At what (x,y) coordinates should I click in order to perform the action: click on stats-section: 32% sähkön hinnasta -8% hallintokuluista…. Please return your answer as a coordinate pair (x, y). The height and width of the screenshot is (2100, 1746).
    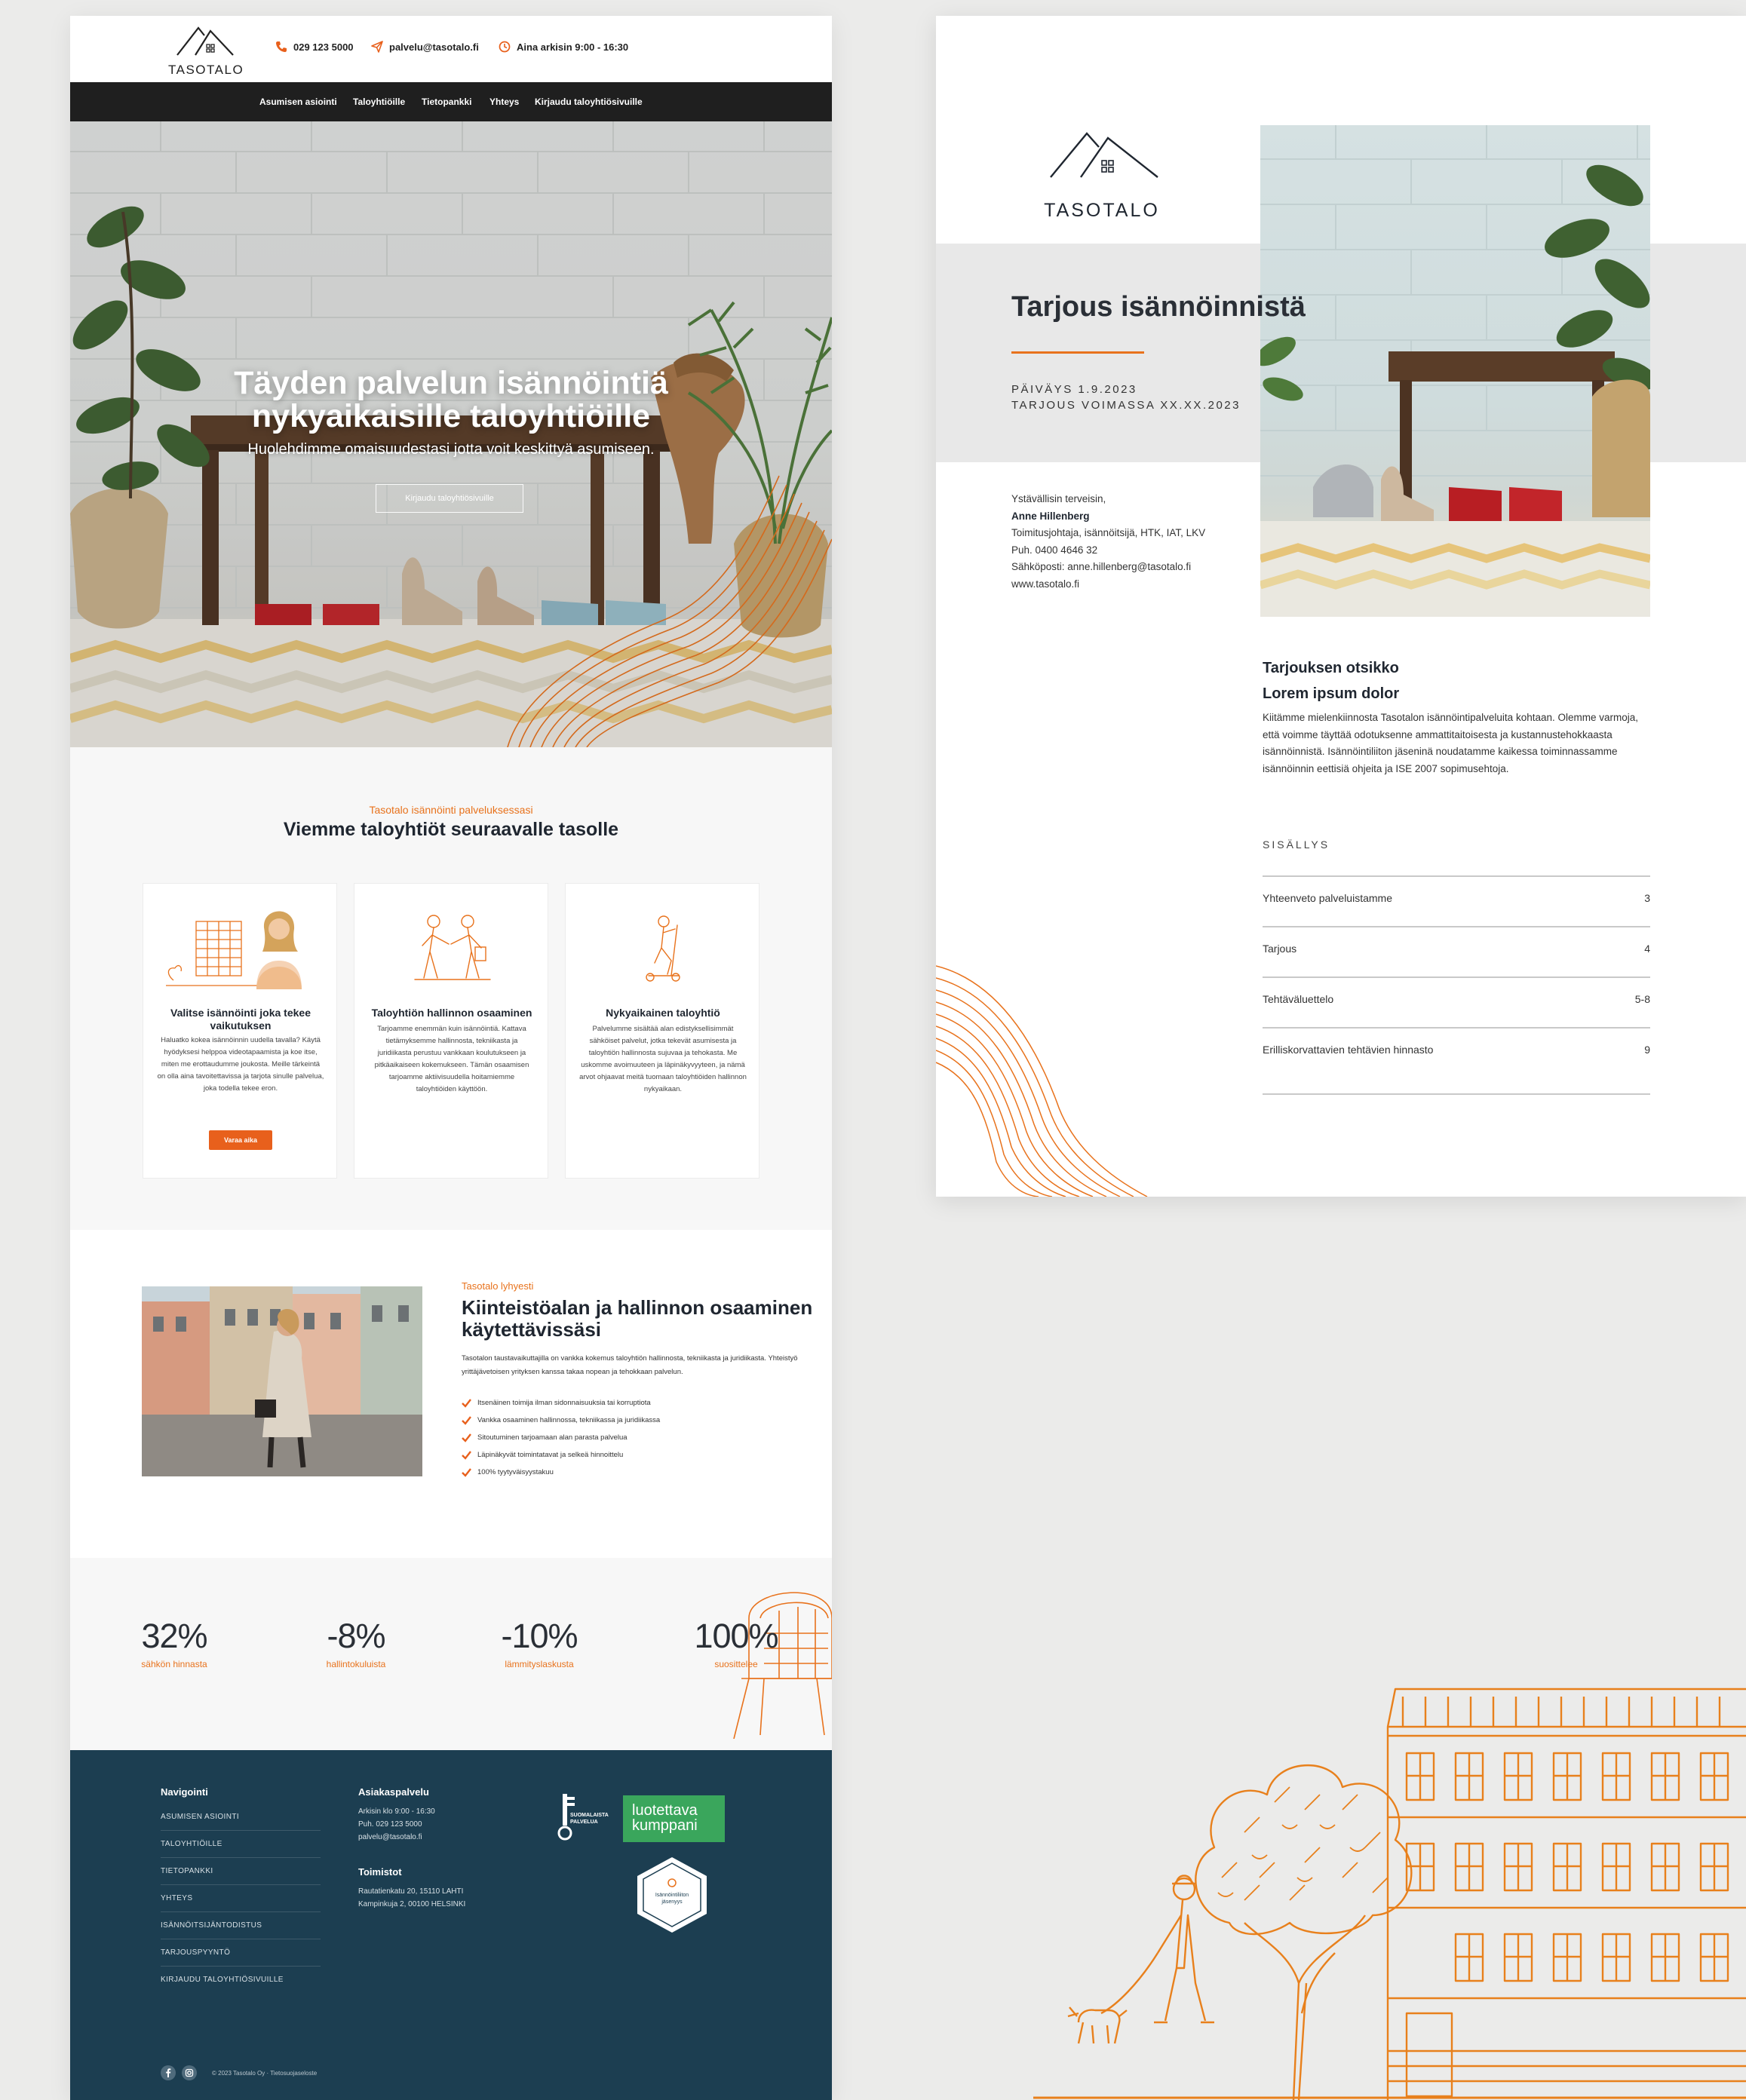
    Looking at the image, I should click on (451, 1654).